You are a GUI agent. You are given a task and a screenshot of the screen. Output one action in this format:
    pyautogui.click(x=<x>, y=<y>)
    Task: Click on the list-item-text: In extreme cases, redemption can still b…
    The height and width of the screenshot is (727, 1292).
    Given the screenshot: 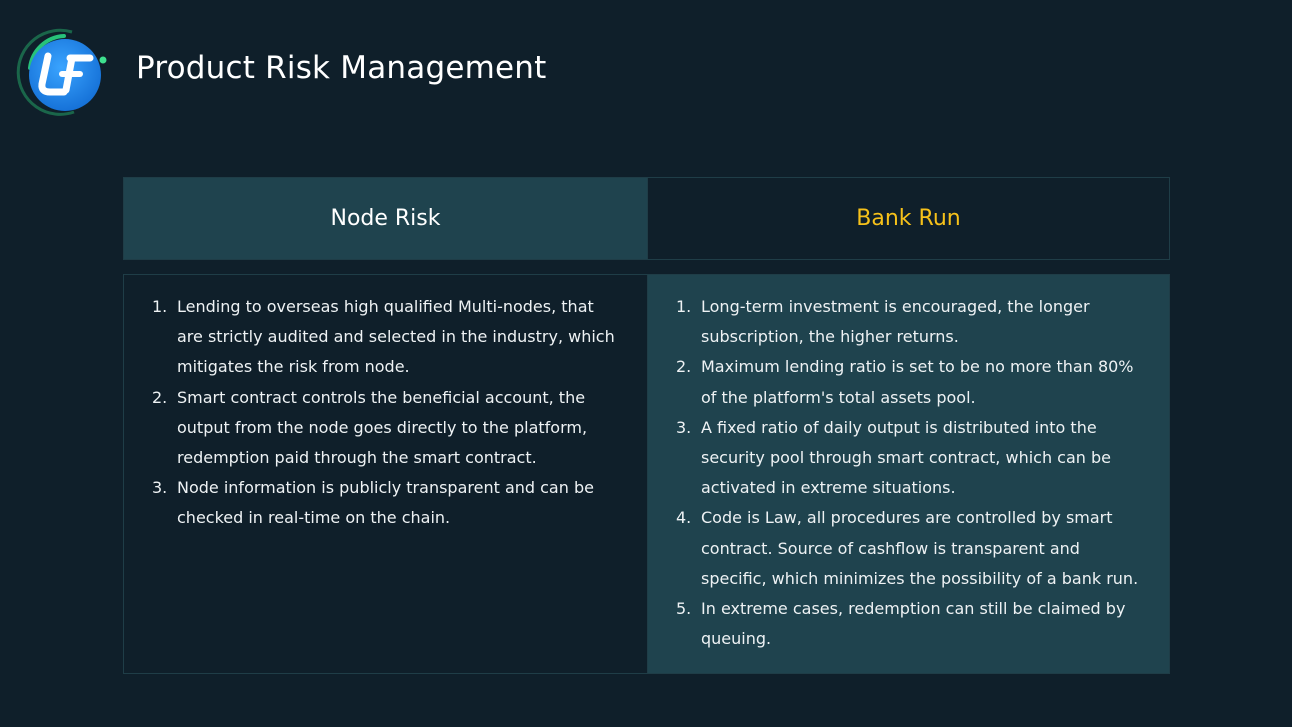 What is the action you would take?
    pyautogui.click(x=913, y=624)
    